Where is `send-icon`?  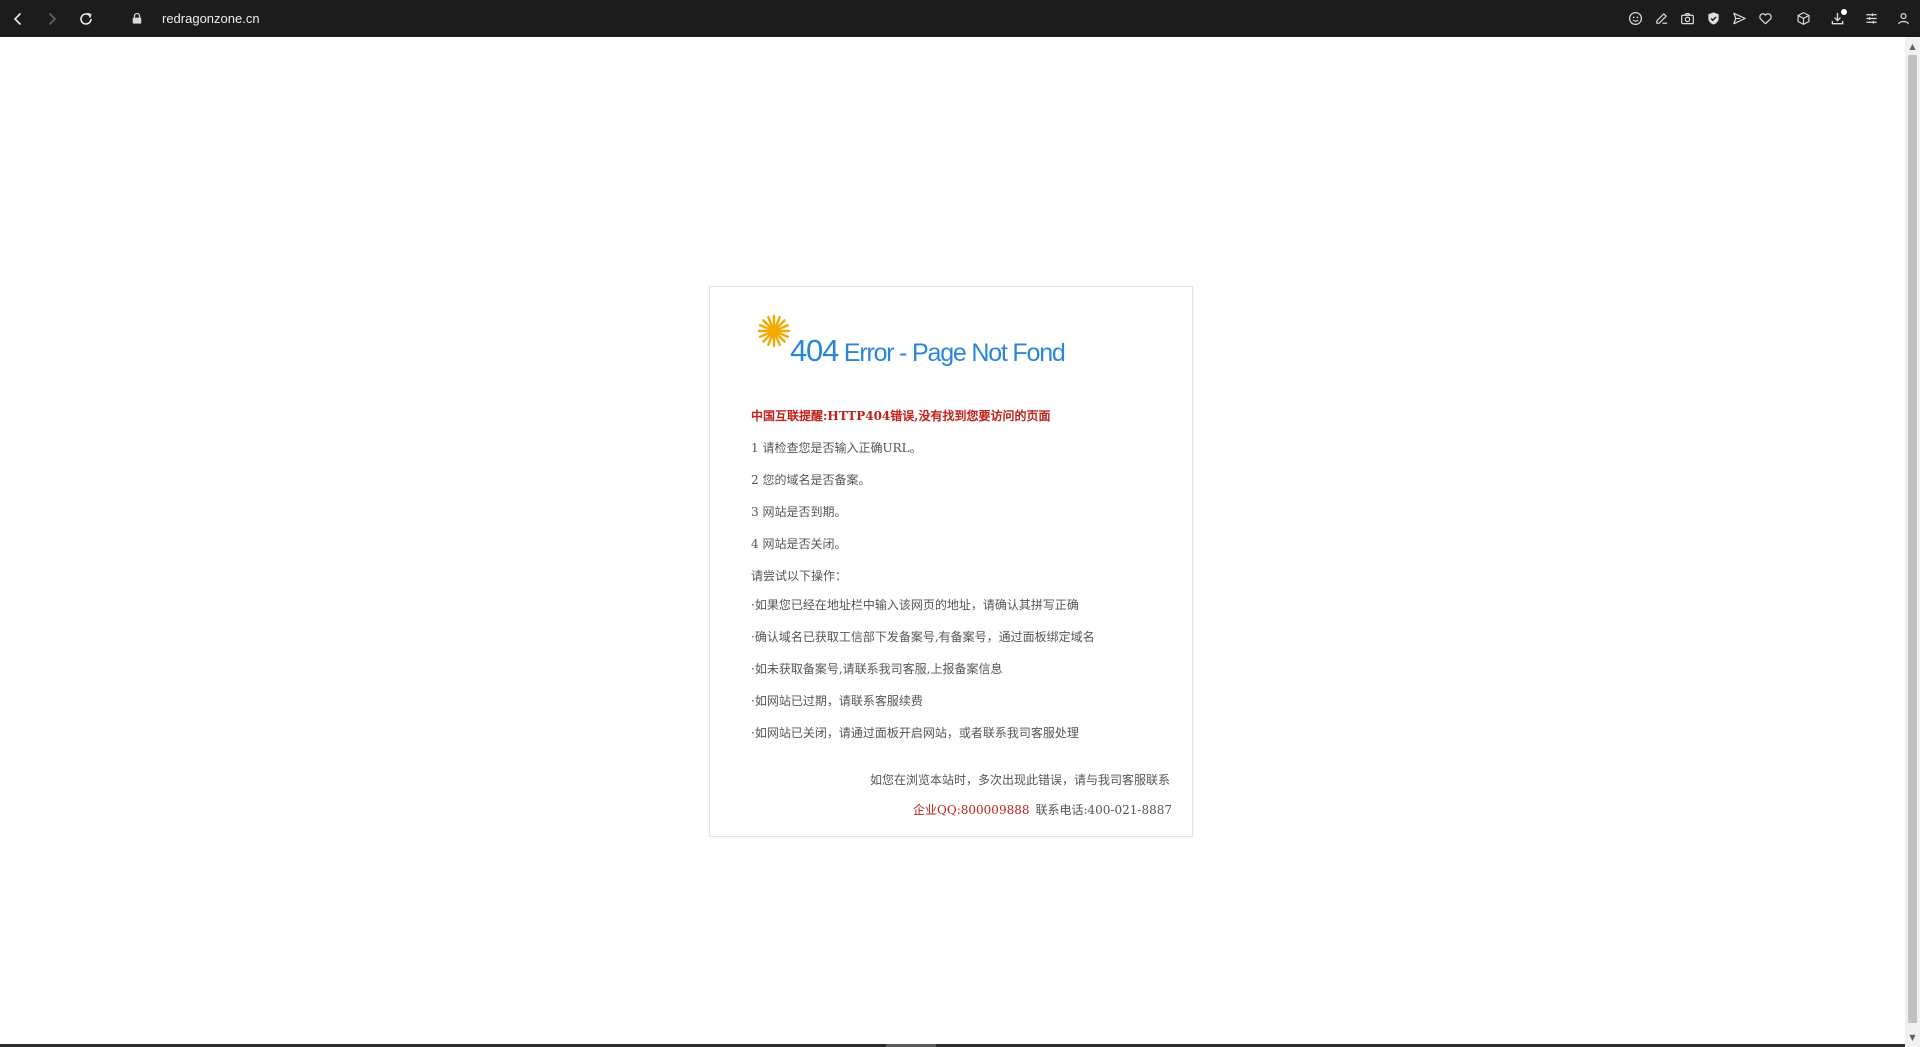 send-icon is located at coordinates (1739, 18).